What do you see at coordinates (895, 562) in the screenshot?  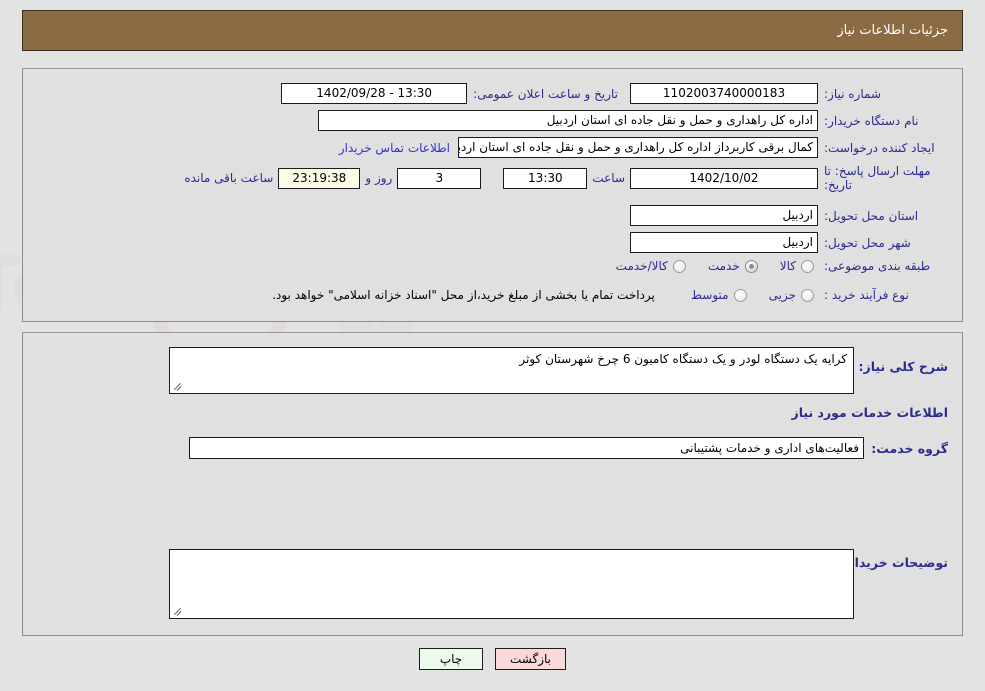 I see `buyer-notes-label: توضیحات خریدار:` at bounding box center [895, 562].